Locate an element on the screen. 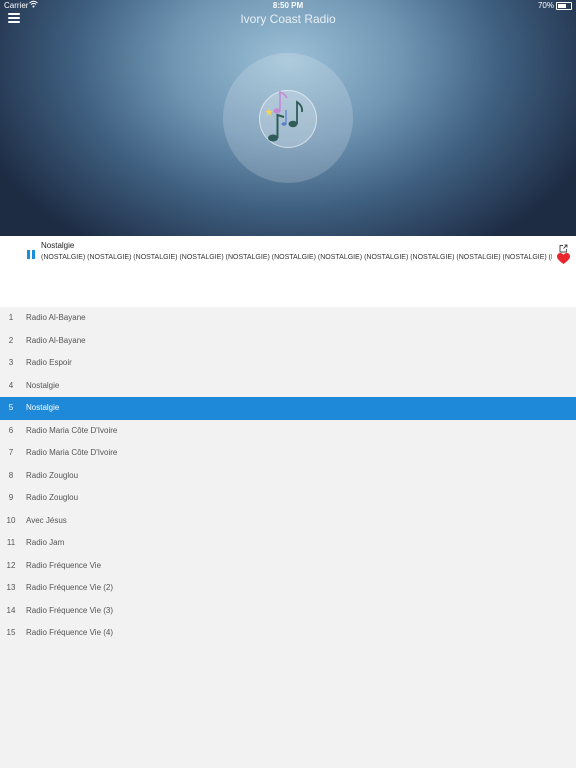  station-name: Radio Fréquence Vie (3) is located at coordinates (70, 610).